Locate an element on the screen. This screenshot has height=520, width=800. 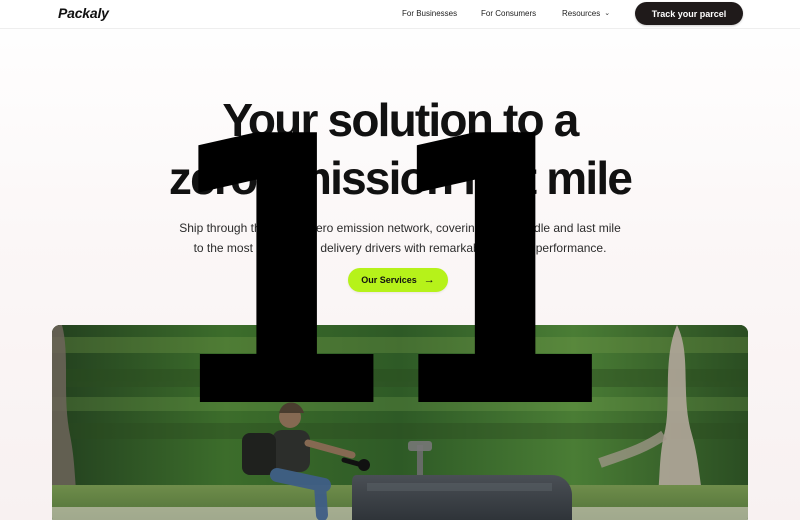
our-services-button: Our Services → is located at coordinates (398, 280).